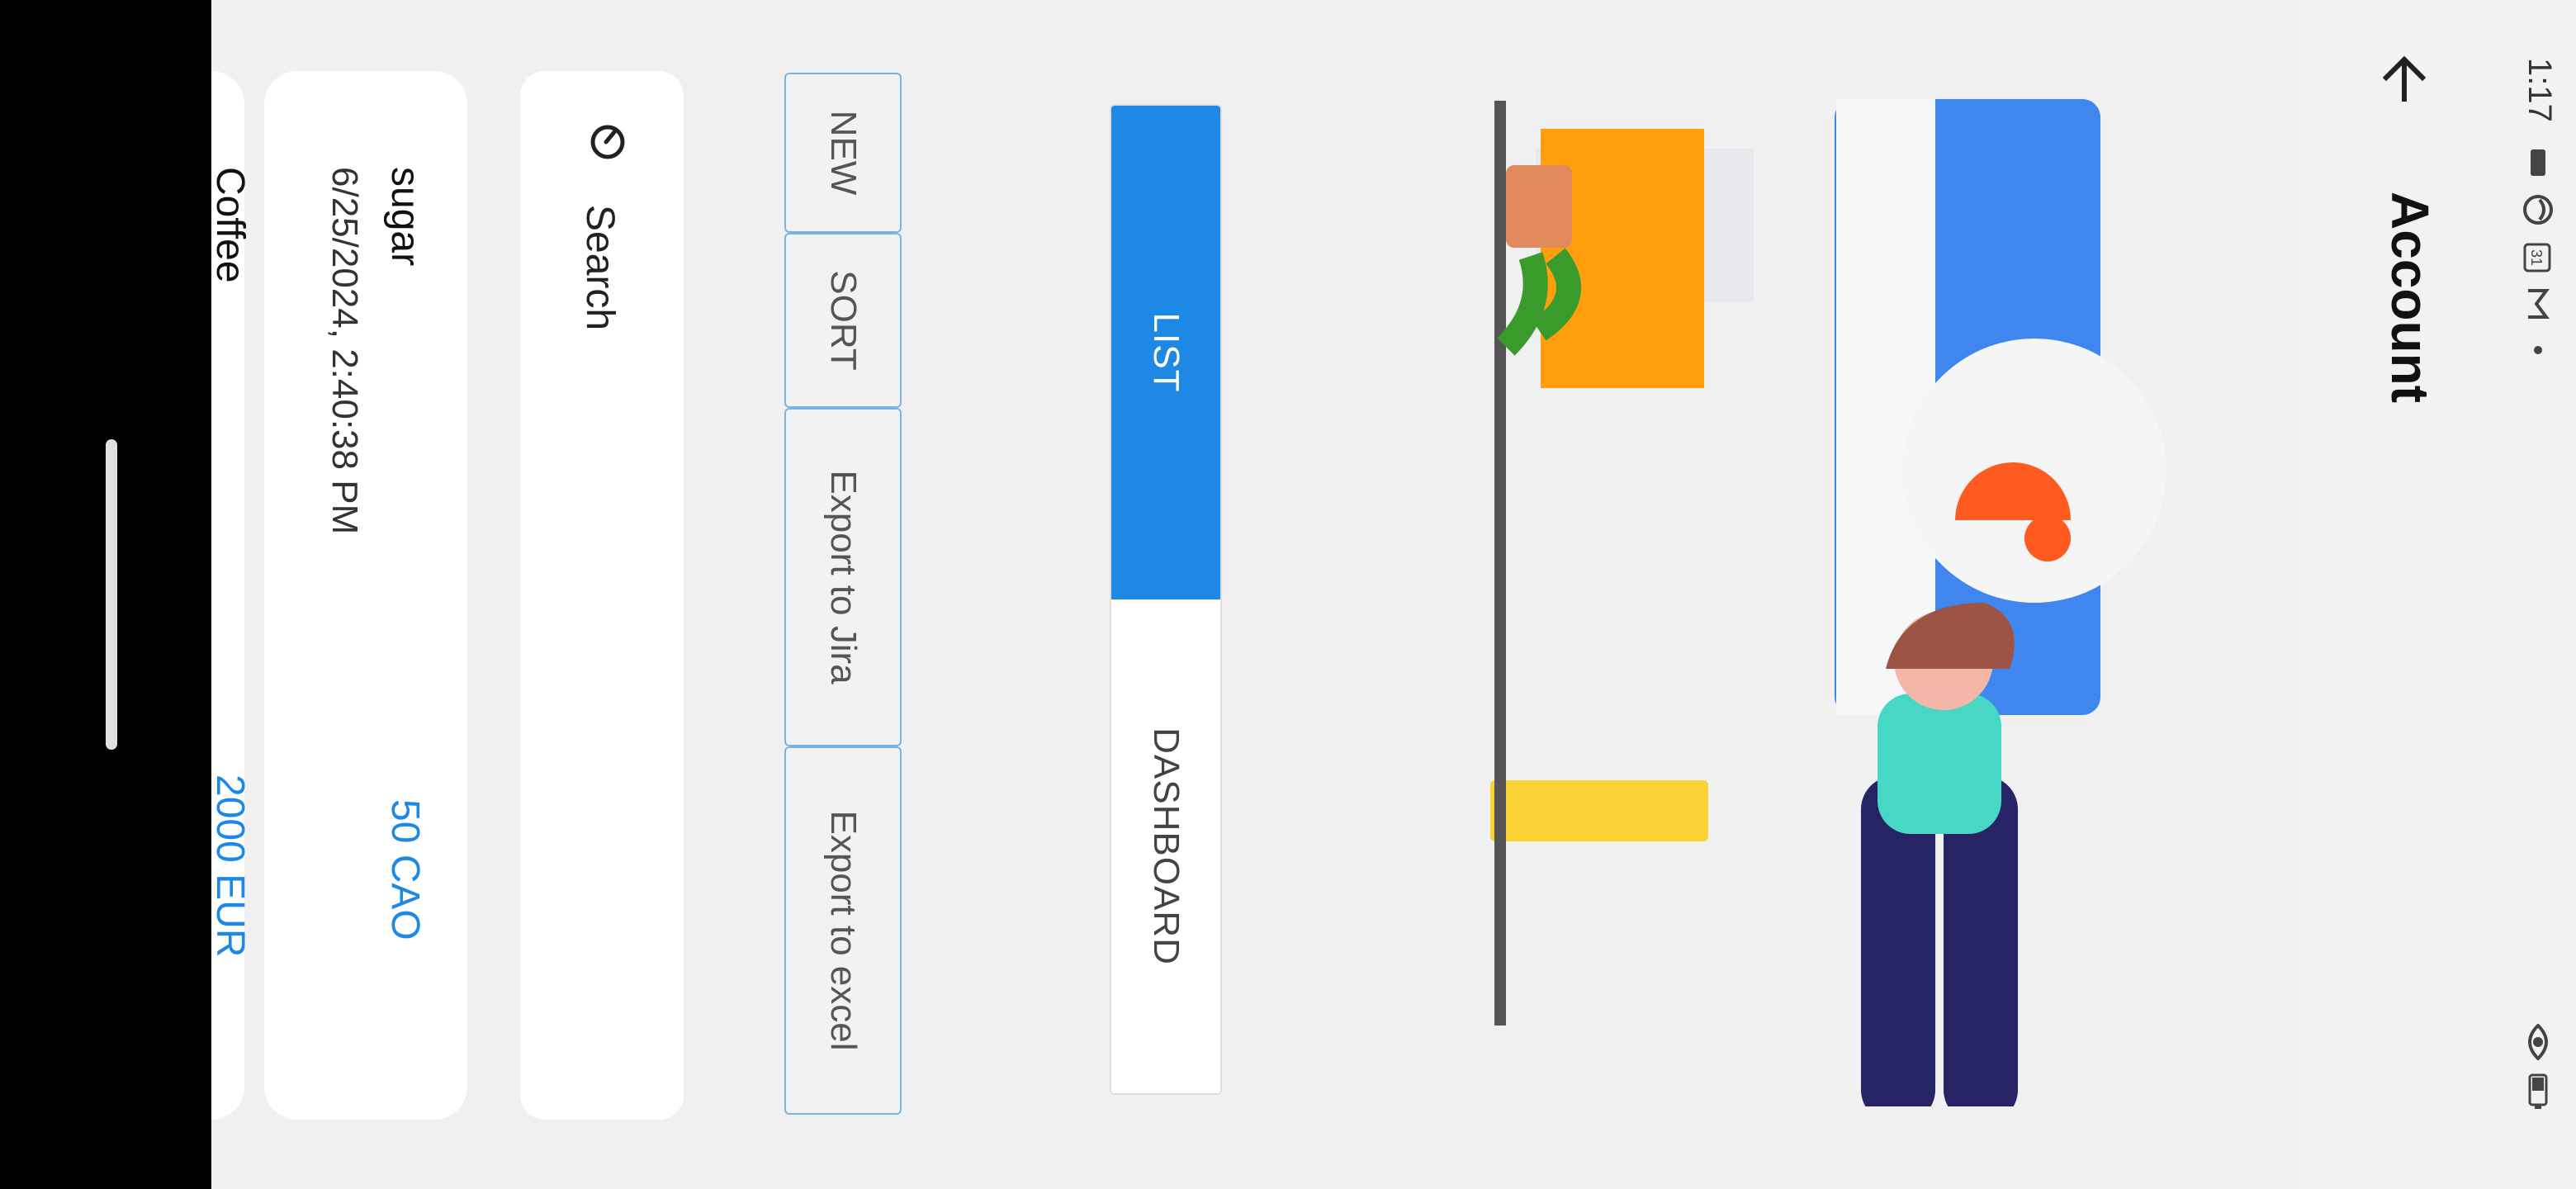  What do you see at coordinates (111, 594) in the screenshot?
I see `home-handle` at bounding box center [111, 594].